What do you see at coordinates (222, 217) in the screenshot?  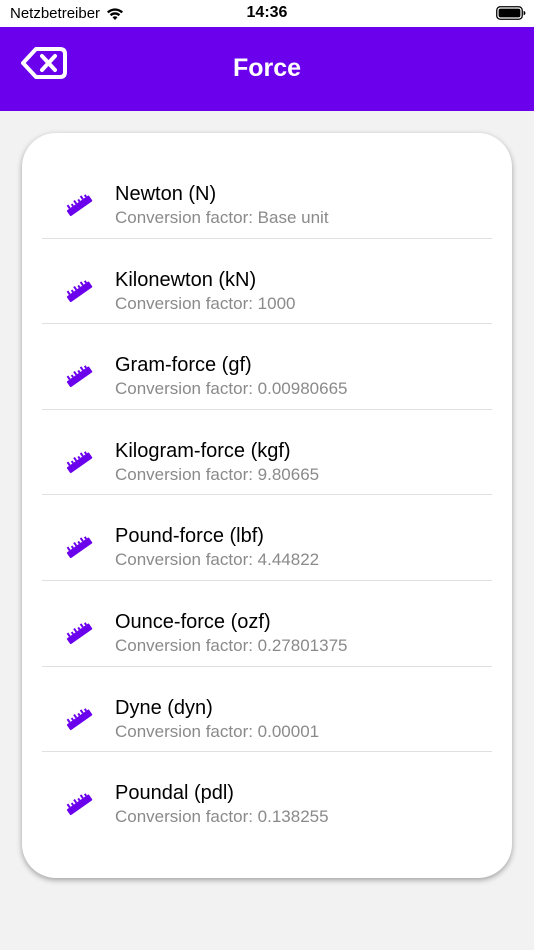 I see `conversion-factor: Conversion factor: Base unit` at bounding box center [222, 217].